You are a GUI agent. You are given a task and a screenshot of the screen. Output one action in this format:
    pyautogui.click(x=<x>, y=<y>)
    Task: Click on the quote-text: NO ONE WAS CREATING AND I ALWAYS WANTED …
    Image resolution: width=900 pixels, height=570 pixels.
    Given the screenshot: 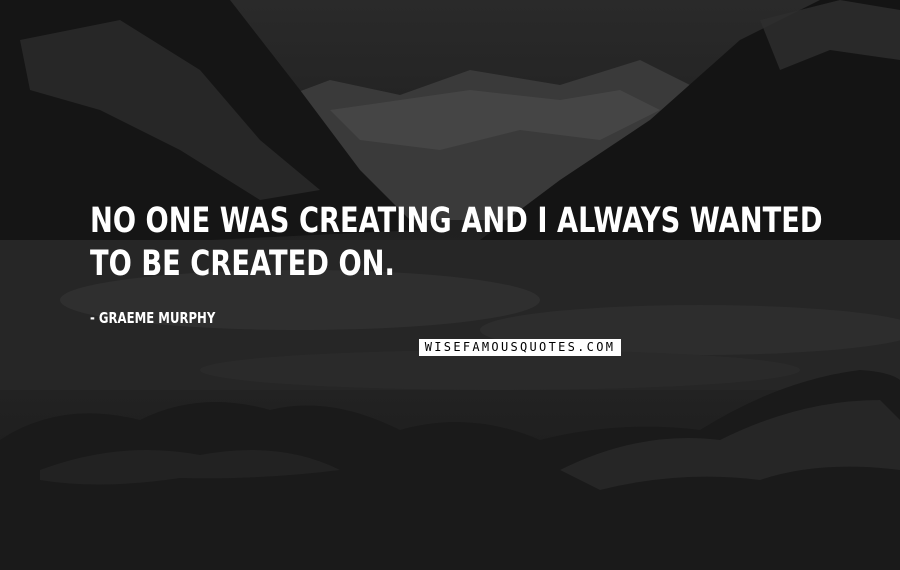 What is the action you would take?
    pyautogui.click(x=456, y=242)
    